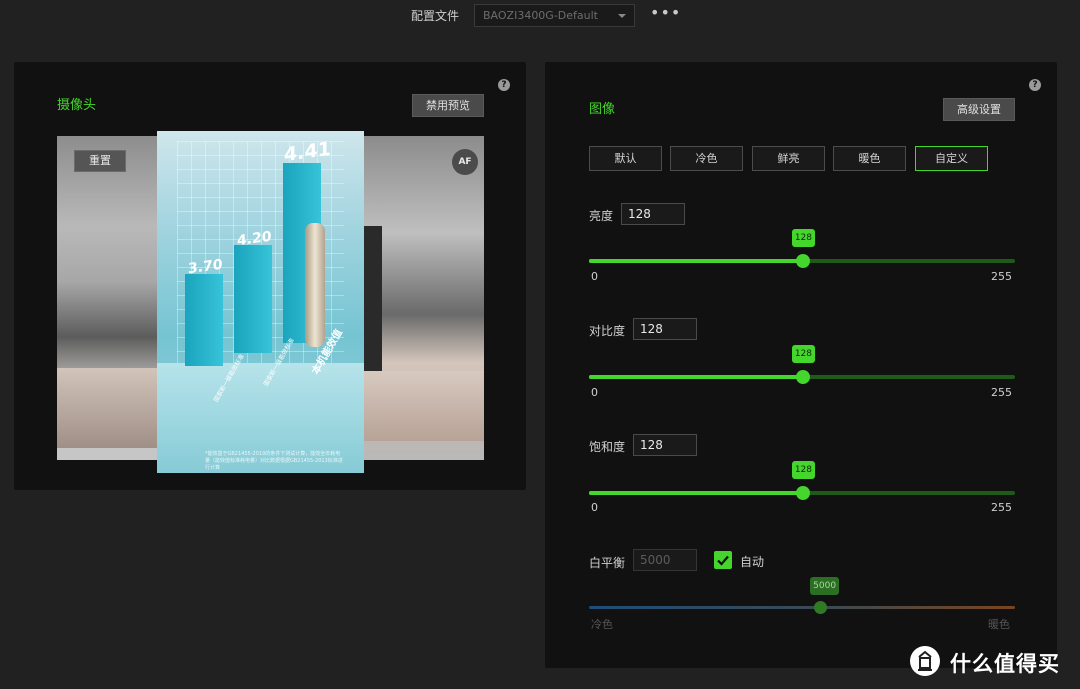 The image size is (1080, 689). Describe the element at coordinates (622, 16) in the screenshot. I see `chevron-down-icon` at that location.